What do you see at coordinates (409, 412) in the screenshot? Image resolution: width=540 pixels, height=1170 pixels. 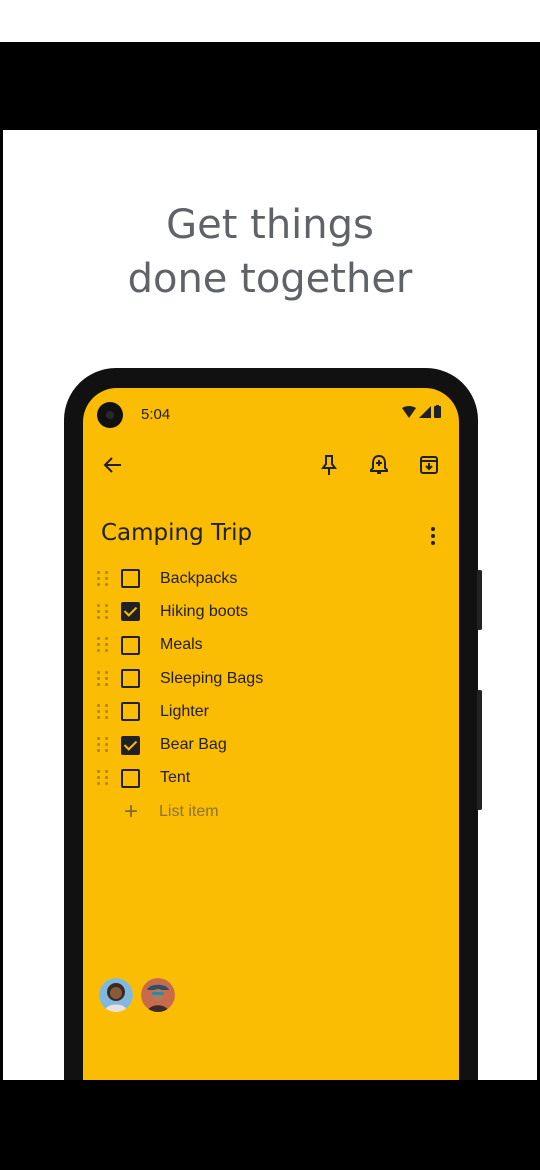 I see `wifi-icon` at bounding box center [409, 412].